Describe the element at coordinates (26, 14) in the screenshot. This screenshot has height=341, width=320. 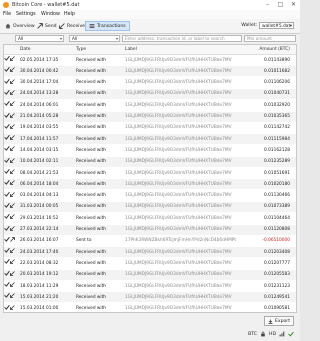
I see `menu-settings: Settings` at that location.